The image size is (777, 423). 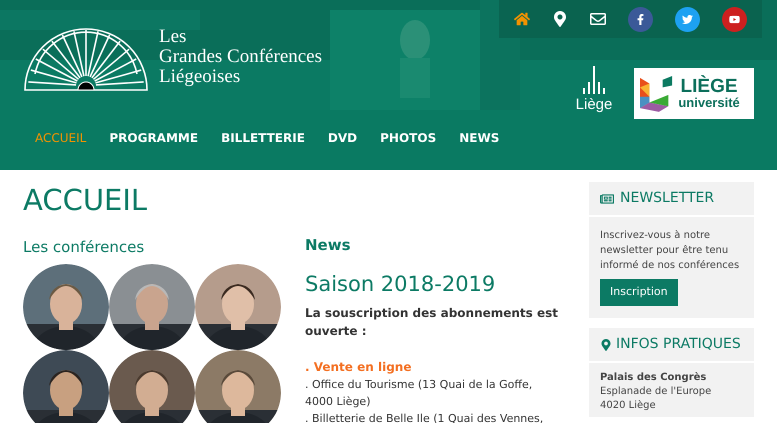 I want to click on nav-link: DVD, so click(x=343, y=138).